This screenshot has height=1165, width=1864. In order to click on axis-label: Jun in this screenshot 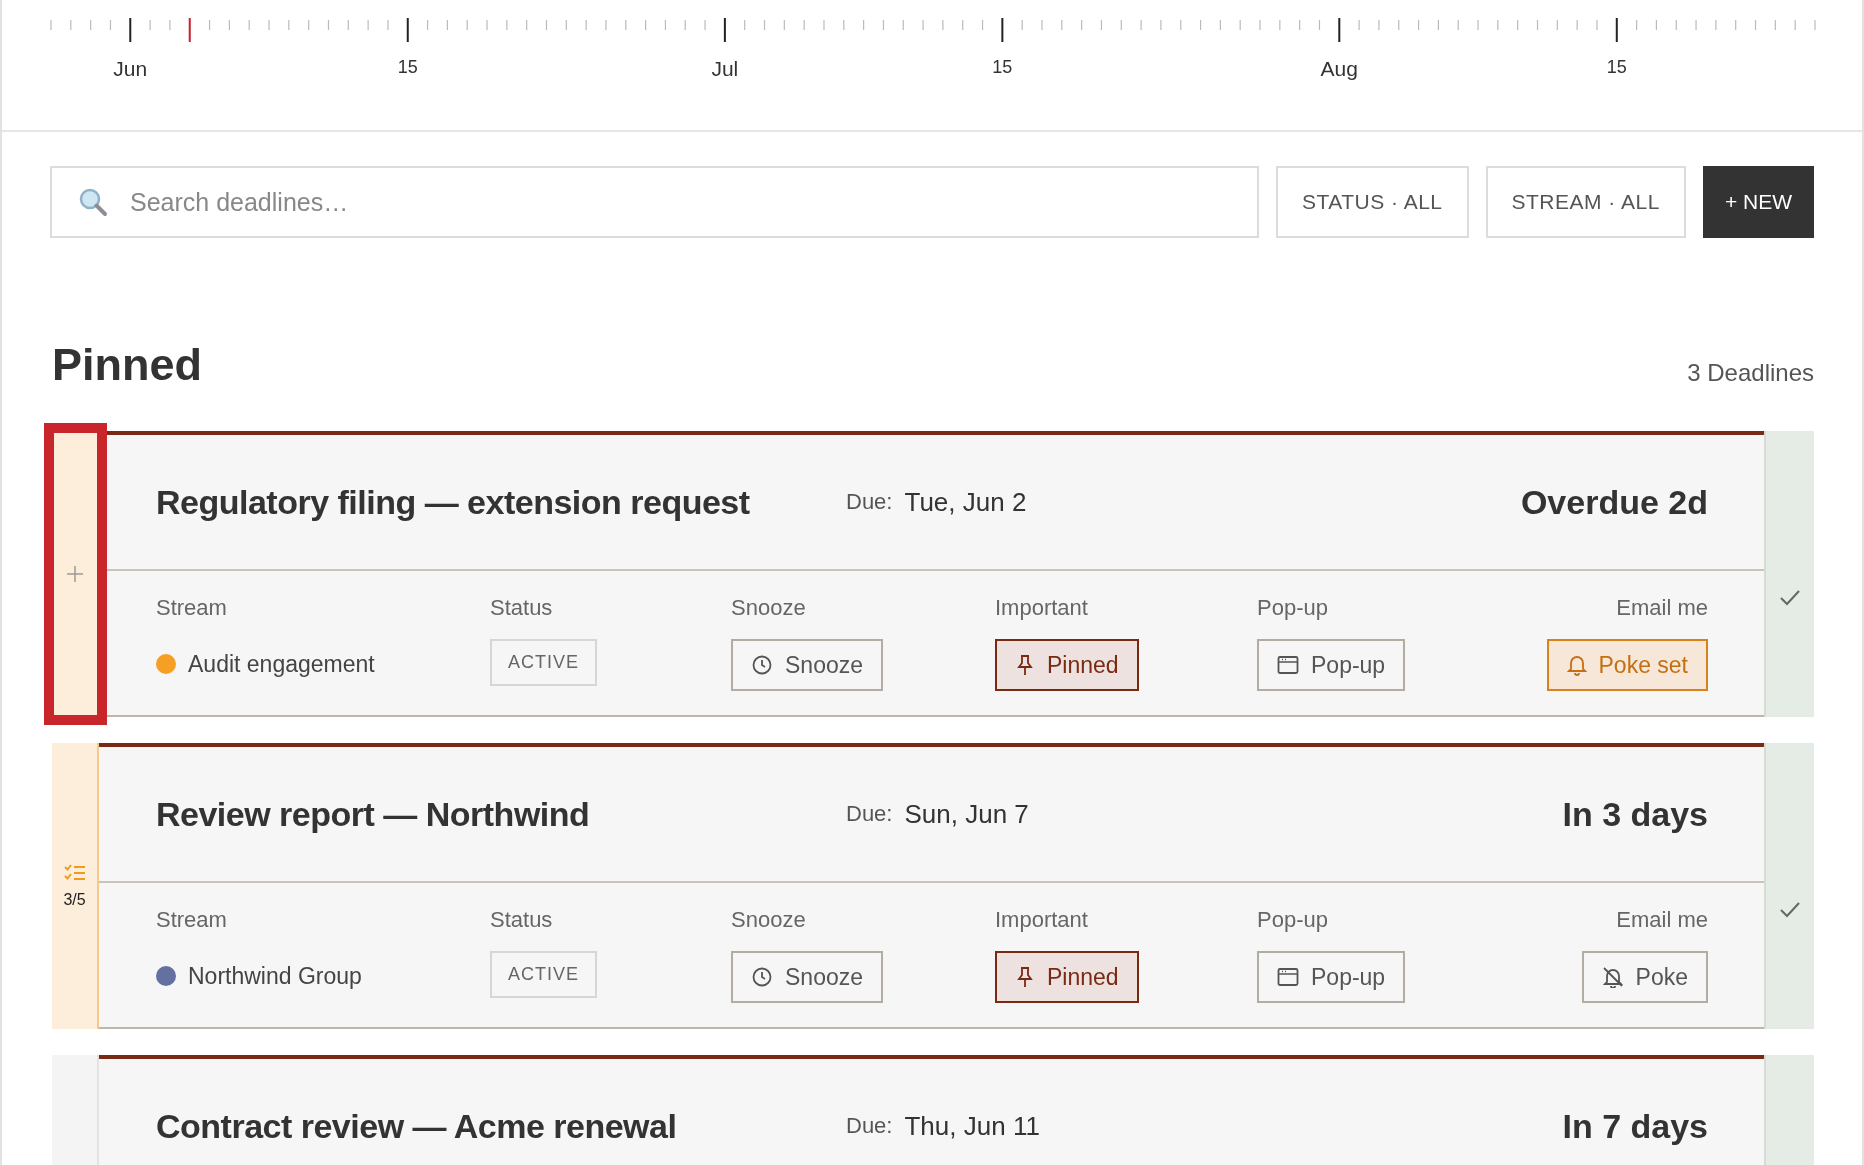, I will do `click(130, 68)`.